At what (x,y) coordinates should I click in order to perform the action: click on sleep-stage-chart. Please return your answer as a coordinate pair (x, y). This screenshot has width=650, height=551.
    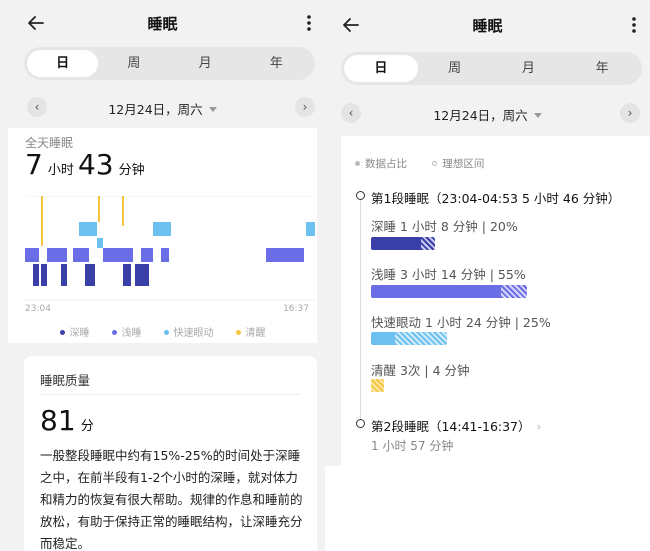
    Looking at the image, I should click on (170, 248).